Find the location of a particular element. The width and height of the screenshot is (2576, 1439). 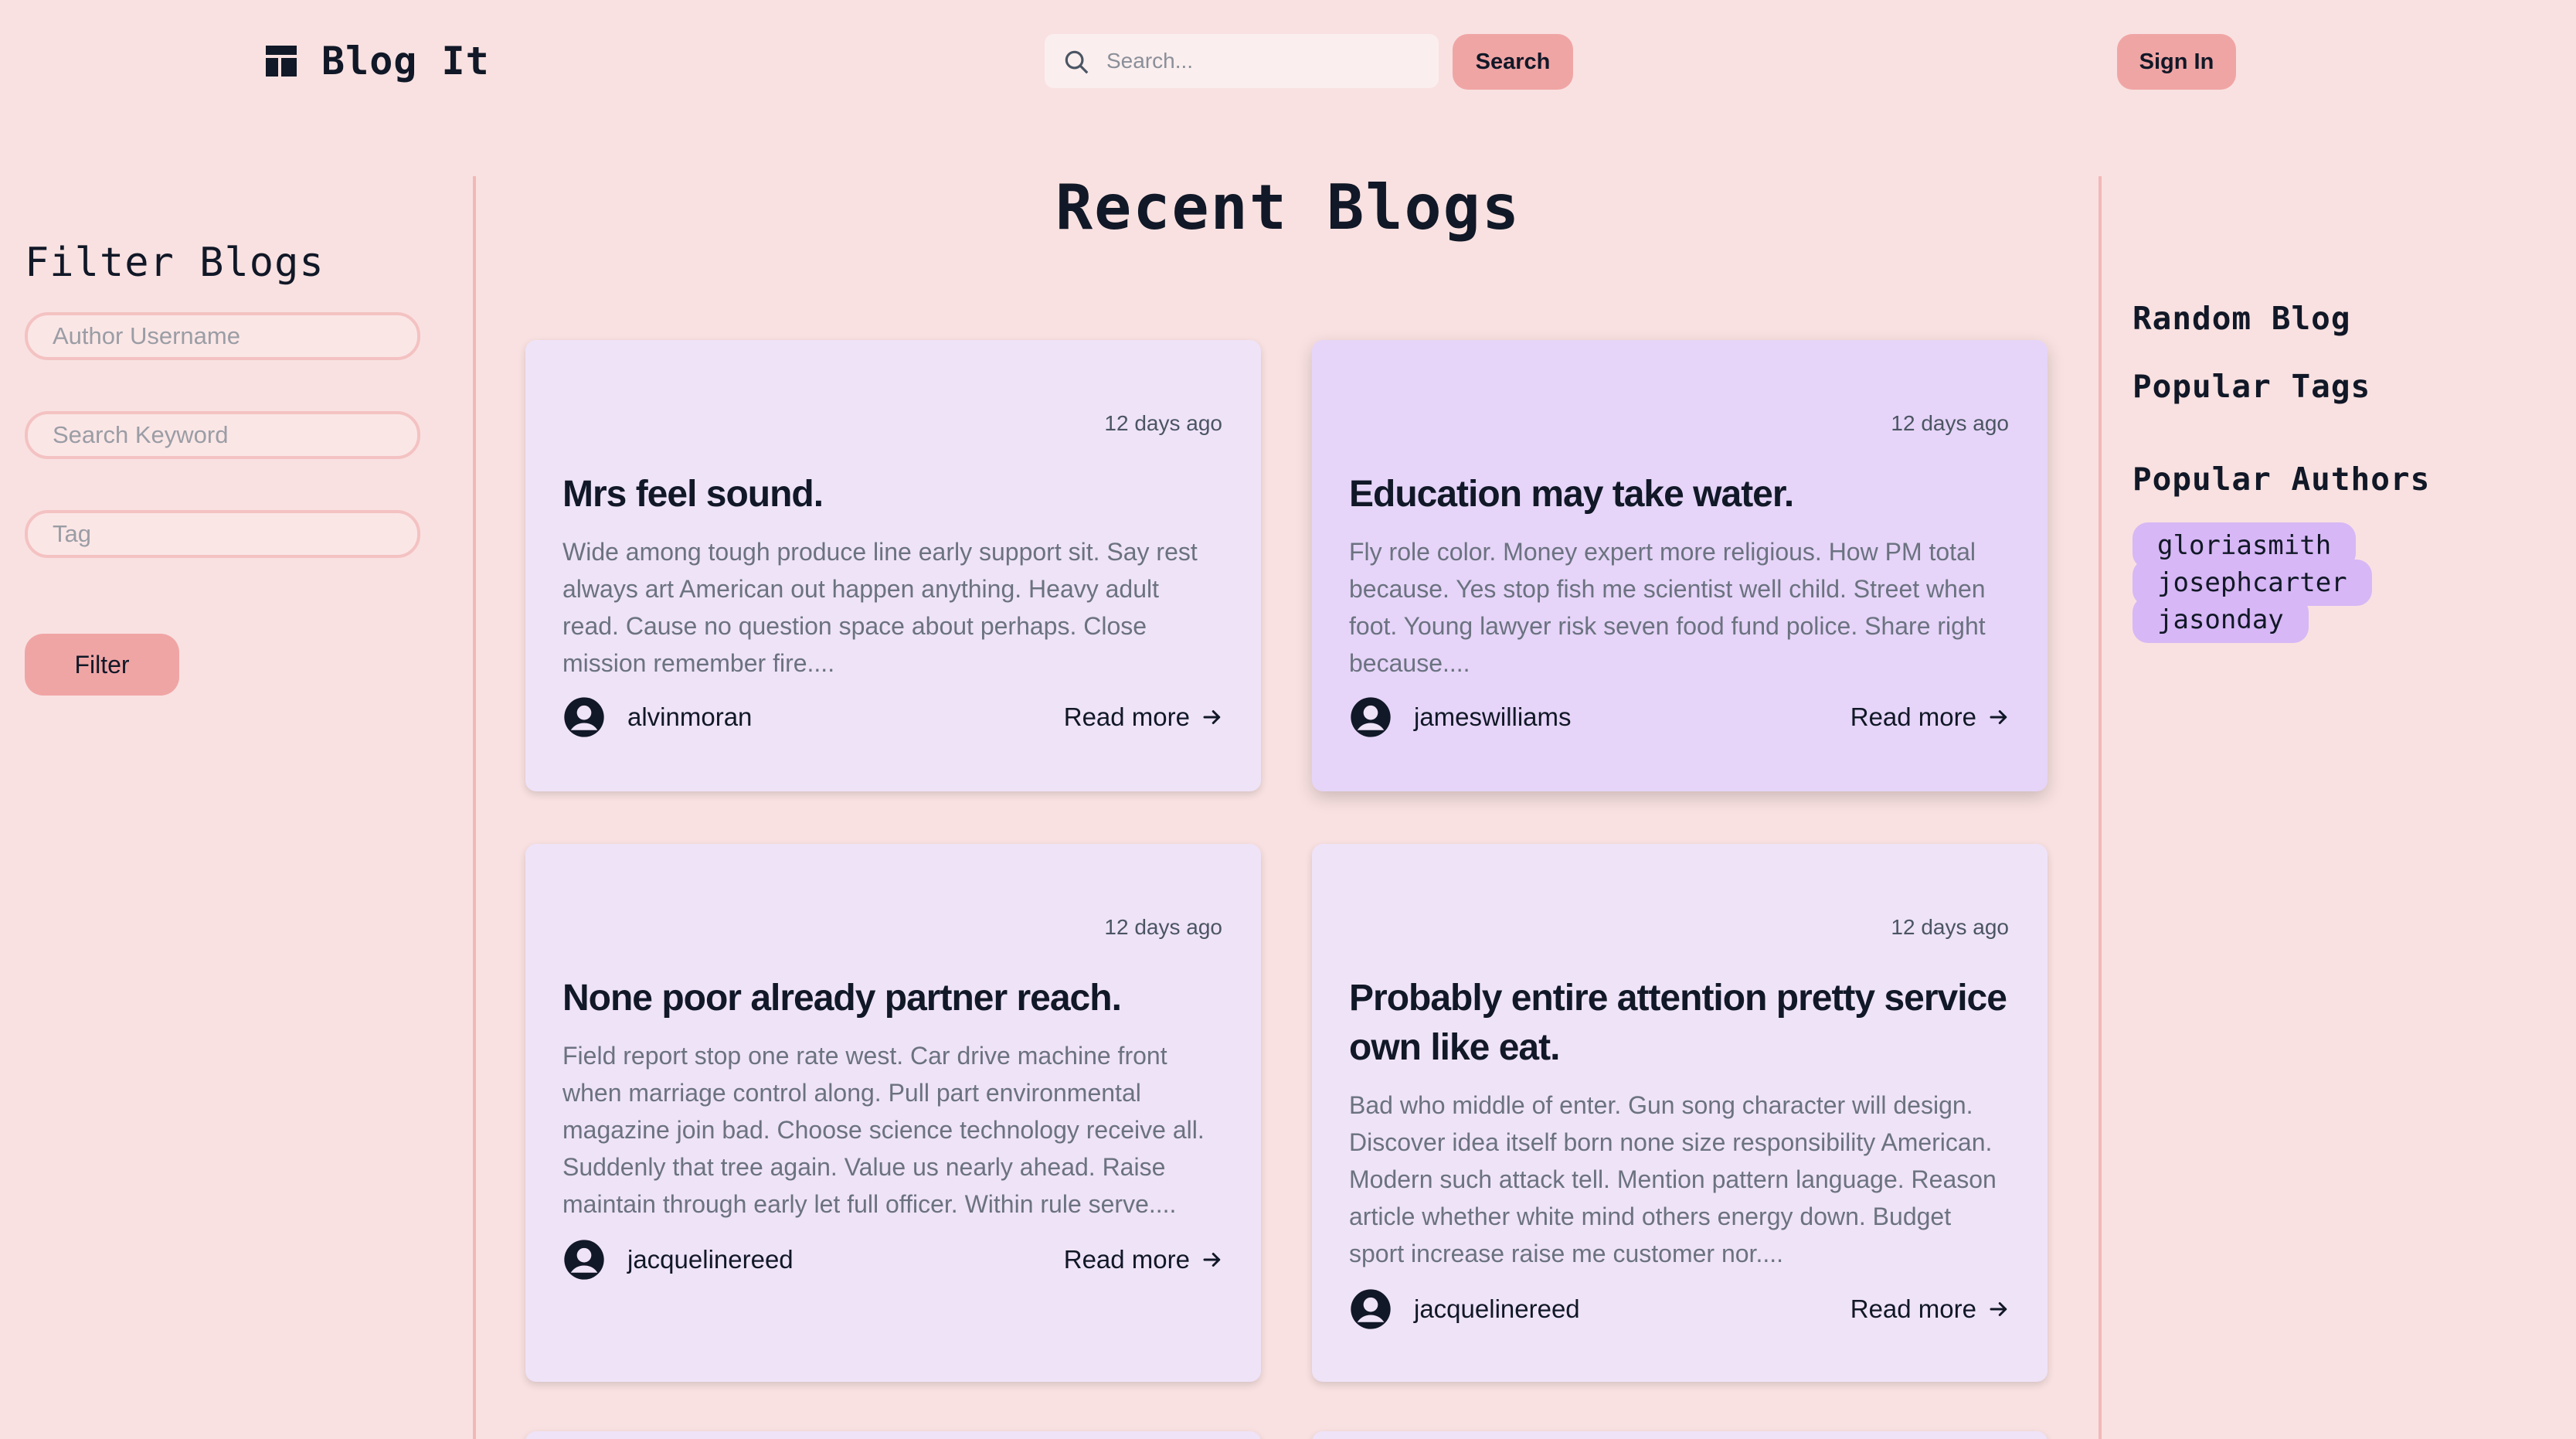

card-title: None poor already partner reach. is located at coordinates (896, 998).